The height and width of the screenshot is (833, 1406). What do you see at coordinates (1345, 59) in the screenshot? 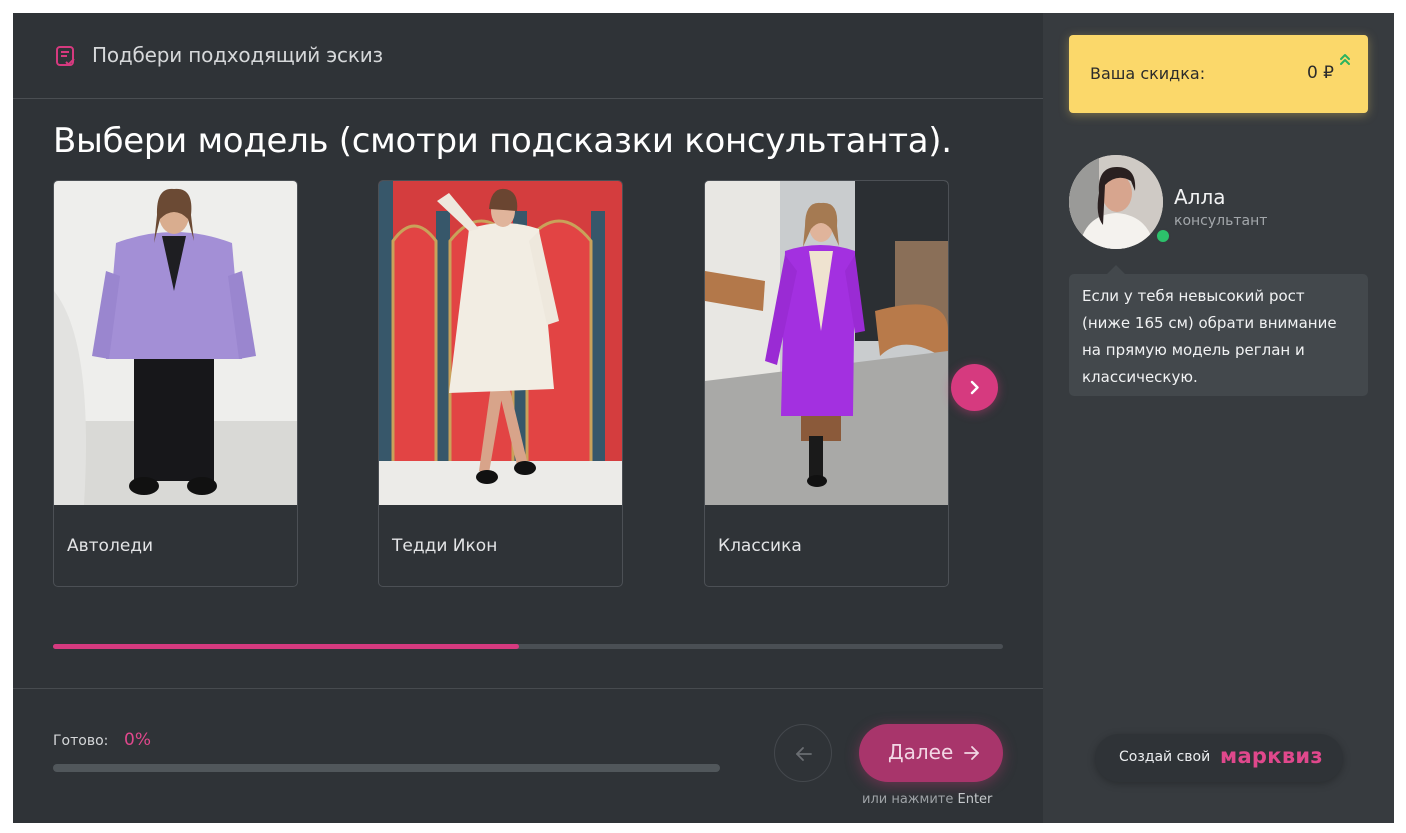
I see `double-chevron-up-icon` at bounding box center [1345, 59].